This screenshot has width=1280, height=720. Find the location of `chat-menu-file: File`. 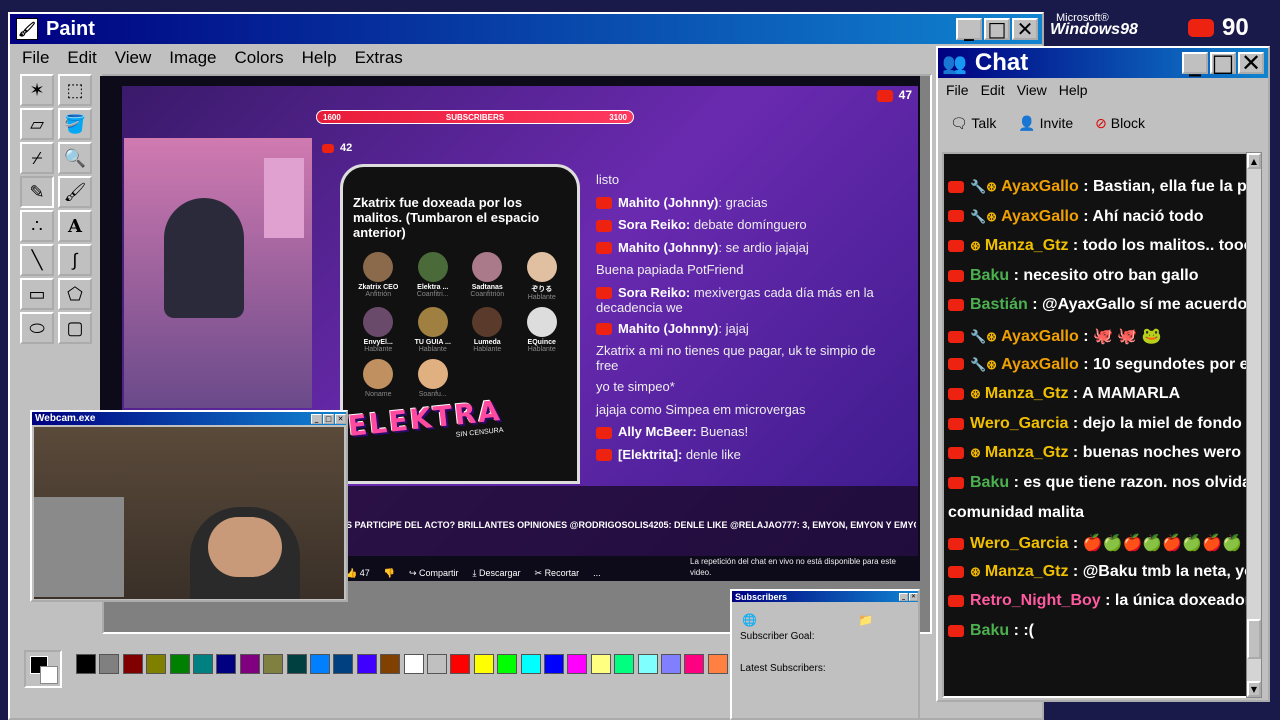

chat-menu-file: File is located at coordinates (957, 90).